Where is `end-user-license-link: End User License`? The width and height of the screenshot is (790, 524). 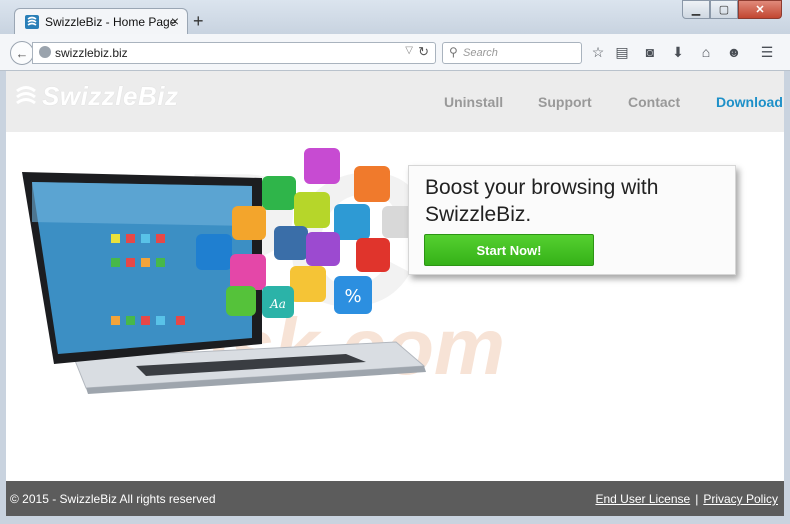 end-user-license-link: End User License is located at coordinates (642, 499).